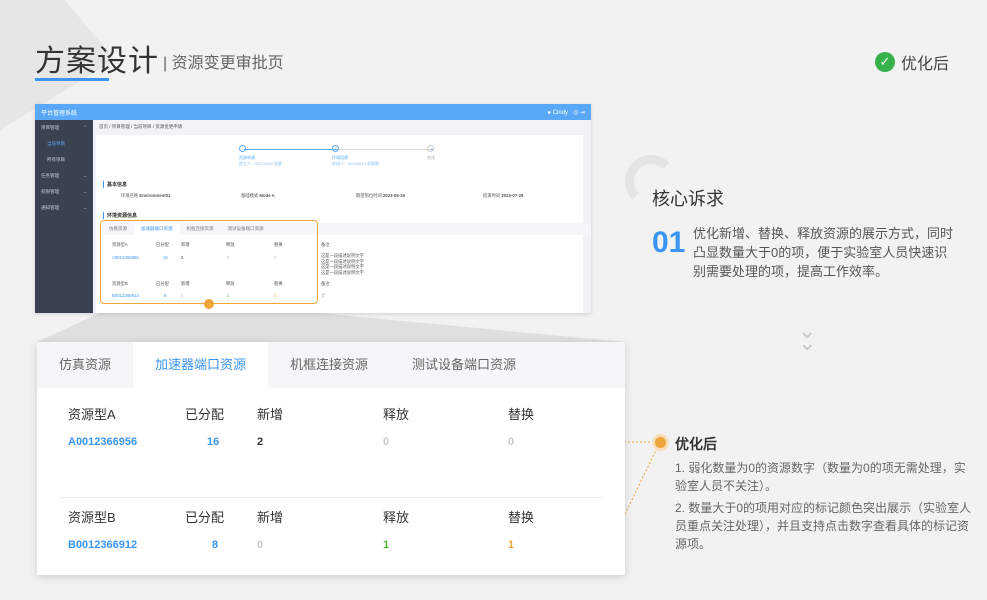 The height and width of the screenshot is (600, 987). What do you see at coordinates (209, 304) in the screenshot?
I see `highlight-dot` at bounding box center [209, 304].